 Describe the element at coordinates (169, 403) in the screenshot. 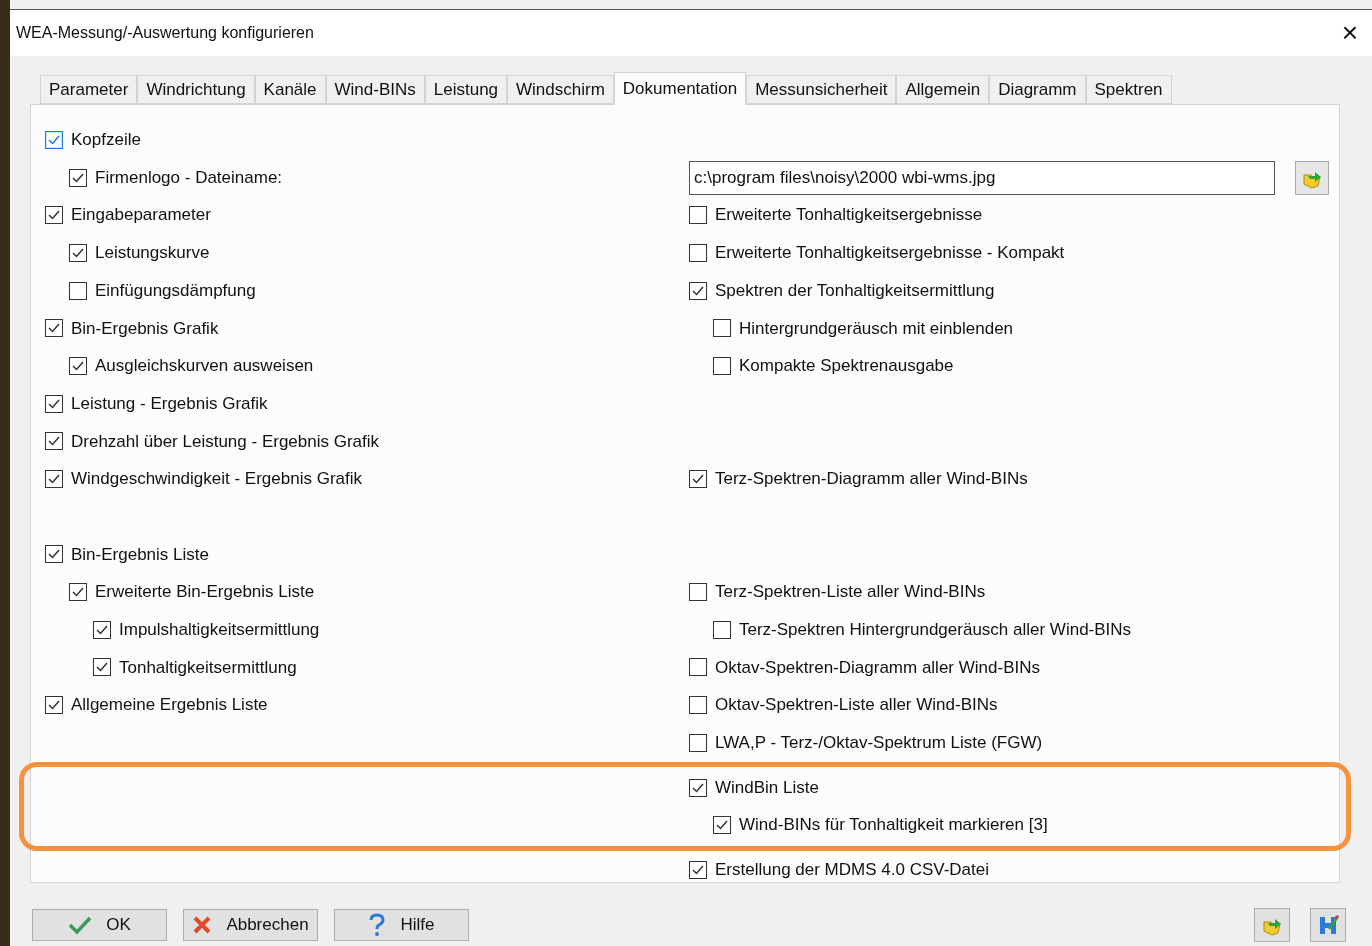

I see `checkbox-label: Leistung - Ergebnis Grafik` at that location.